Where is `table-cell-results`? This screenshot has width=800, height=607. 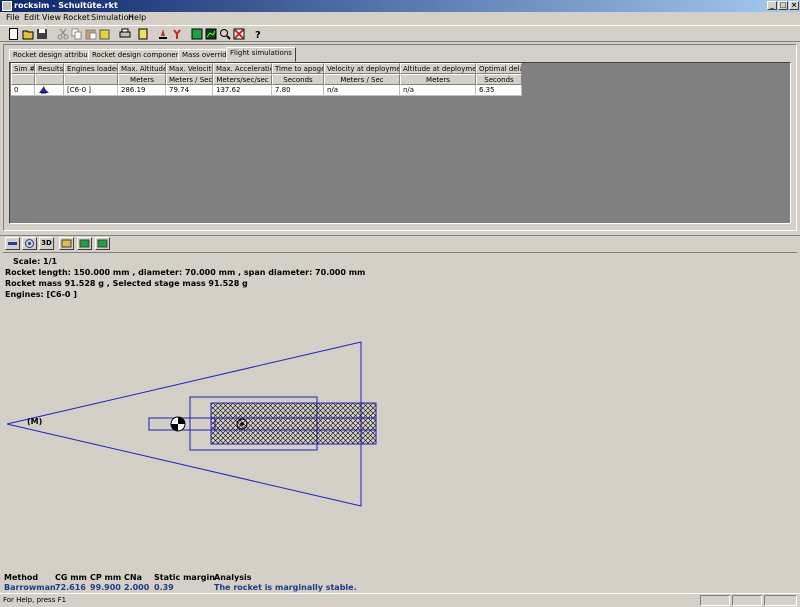 table-cell-results is located at coordinates (49, 90).